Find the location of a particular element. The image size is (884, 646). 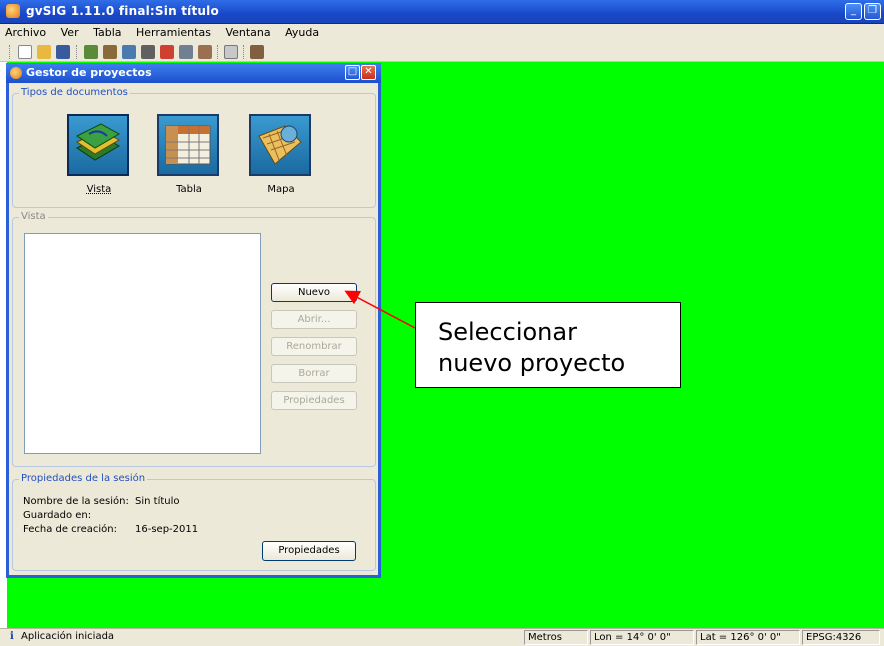

session-name-label: Nombre de la sesión: is located at coordinates (76, 501).